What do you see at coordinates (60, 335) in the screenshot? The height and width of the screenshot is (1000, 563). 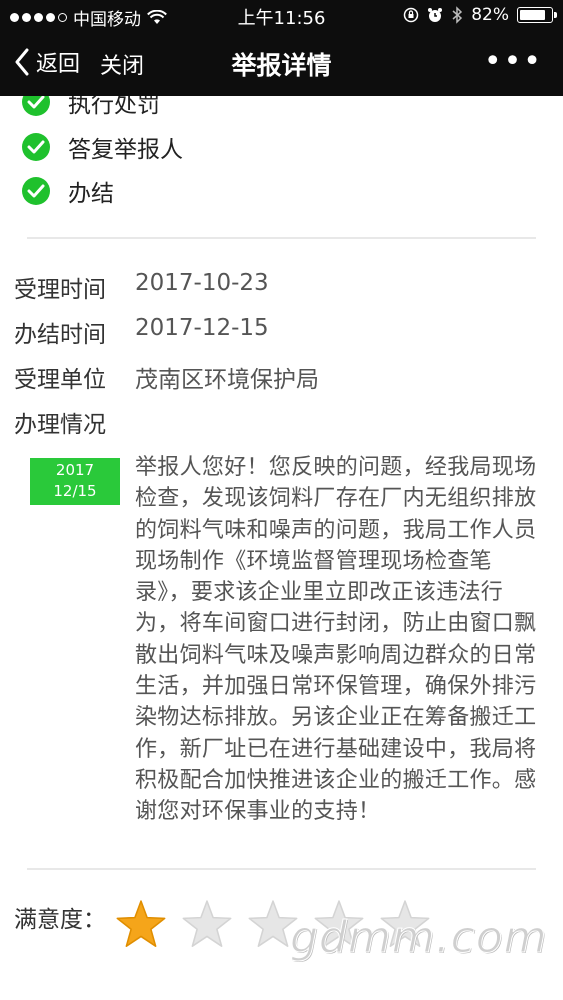 I see `finish-time-label: 办结时间` at bounding box center [60, 335].